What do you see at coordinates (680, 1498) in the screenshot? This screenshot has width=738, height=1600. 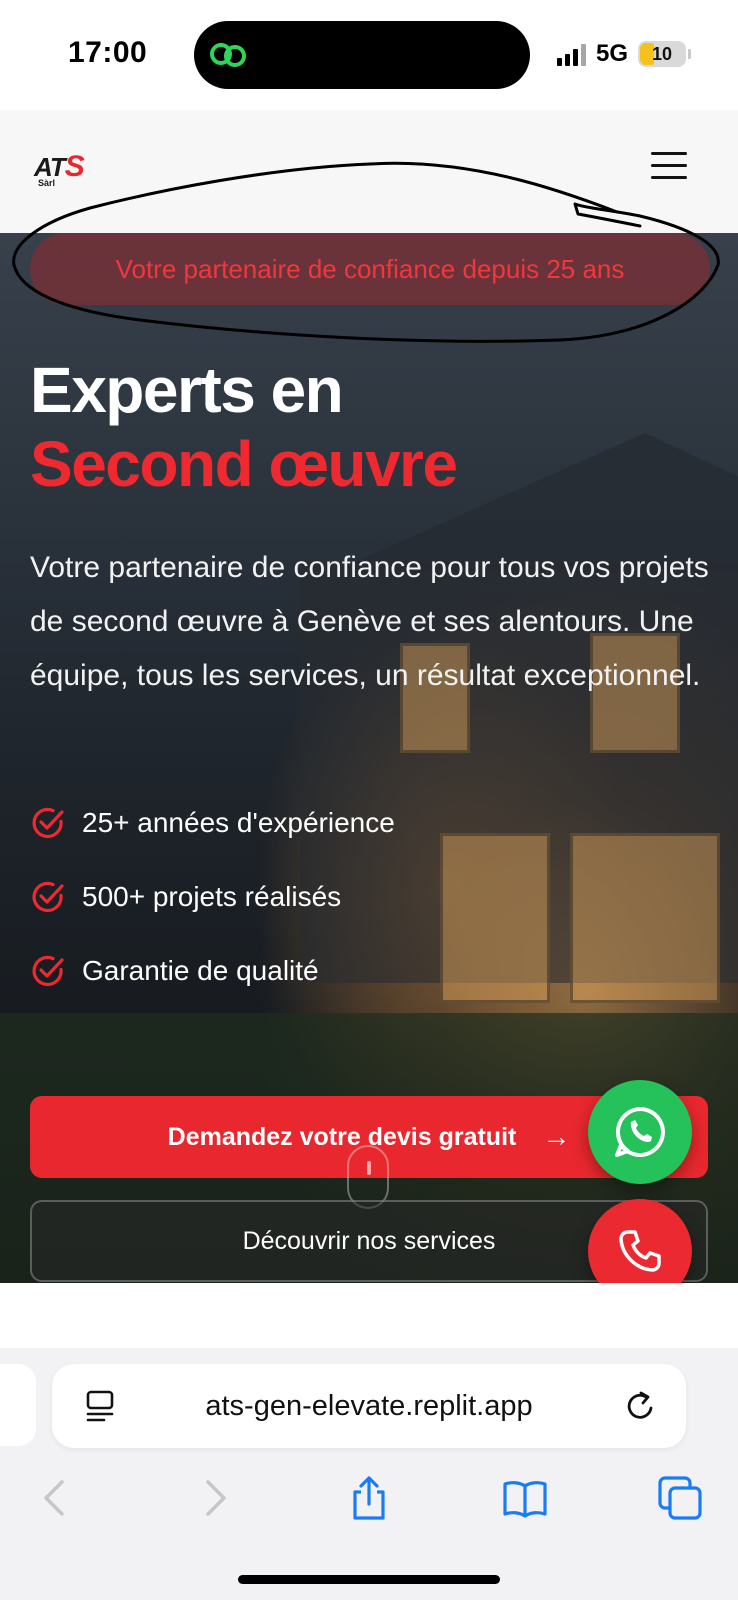 I see `tabs-icon` at bounding box center [680, 1498].